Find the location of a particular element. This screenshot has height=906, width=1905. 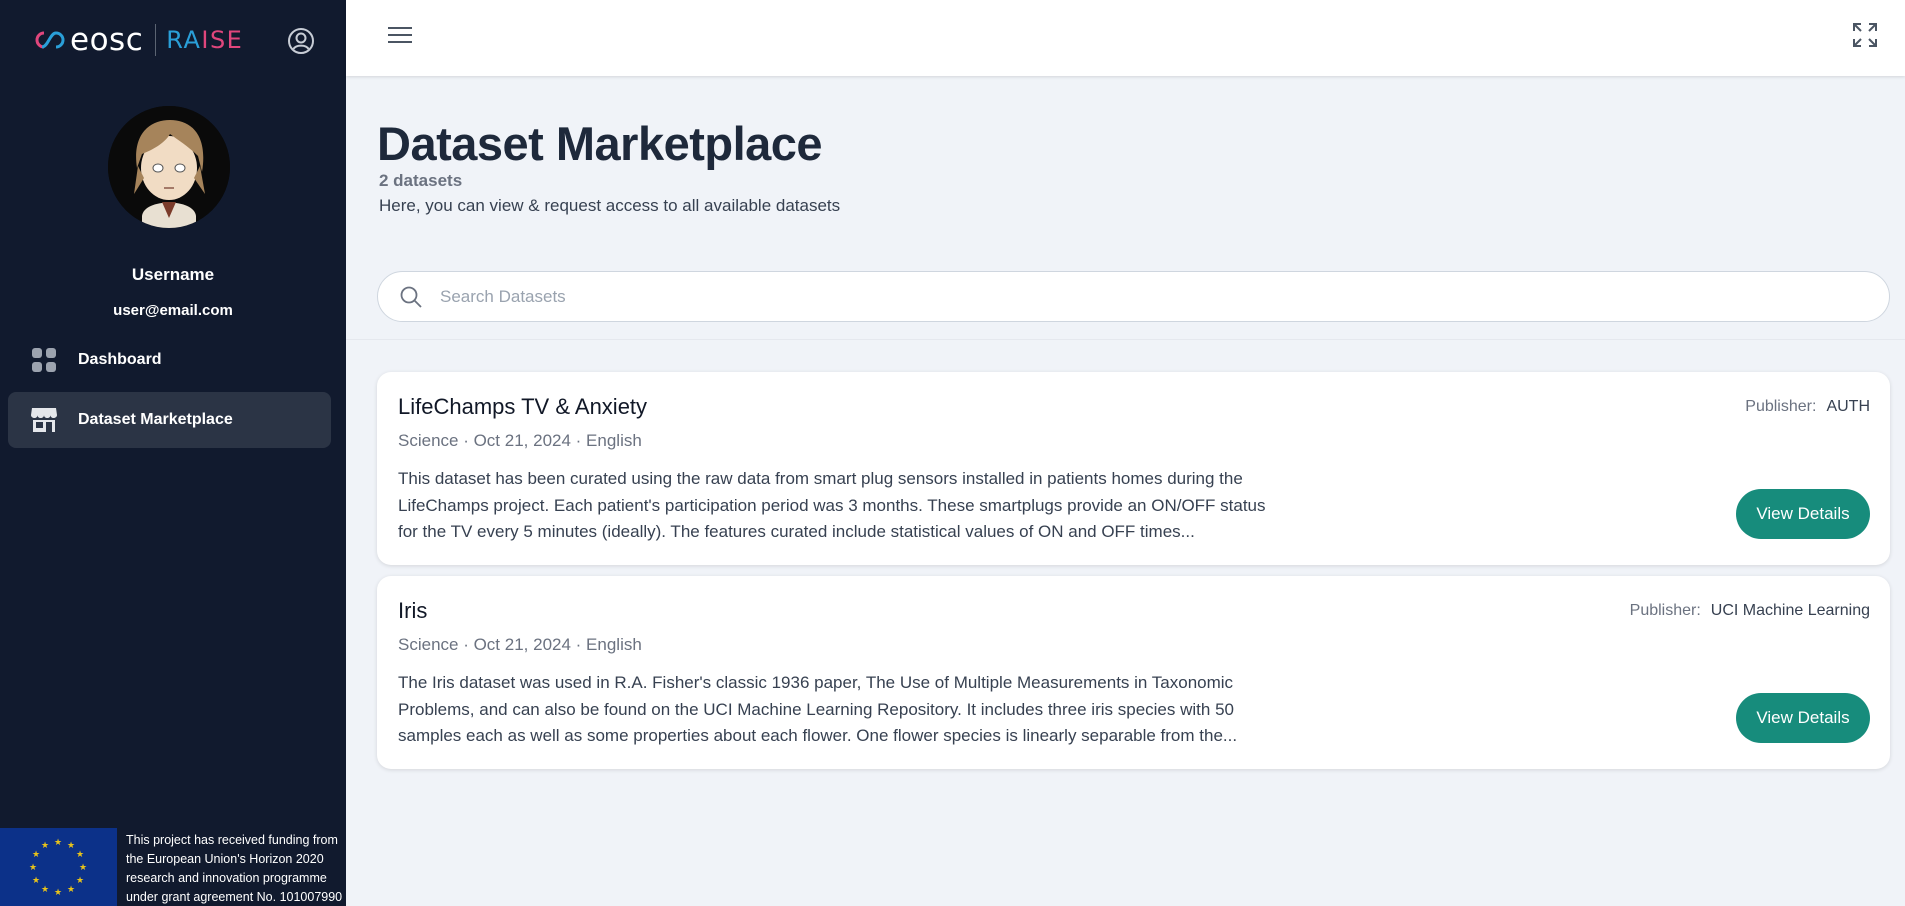

search-bar is located at coordinates (1133, 296).